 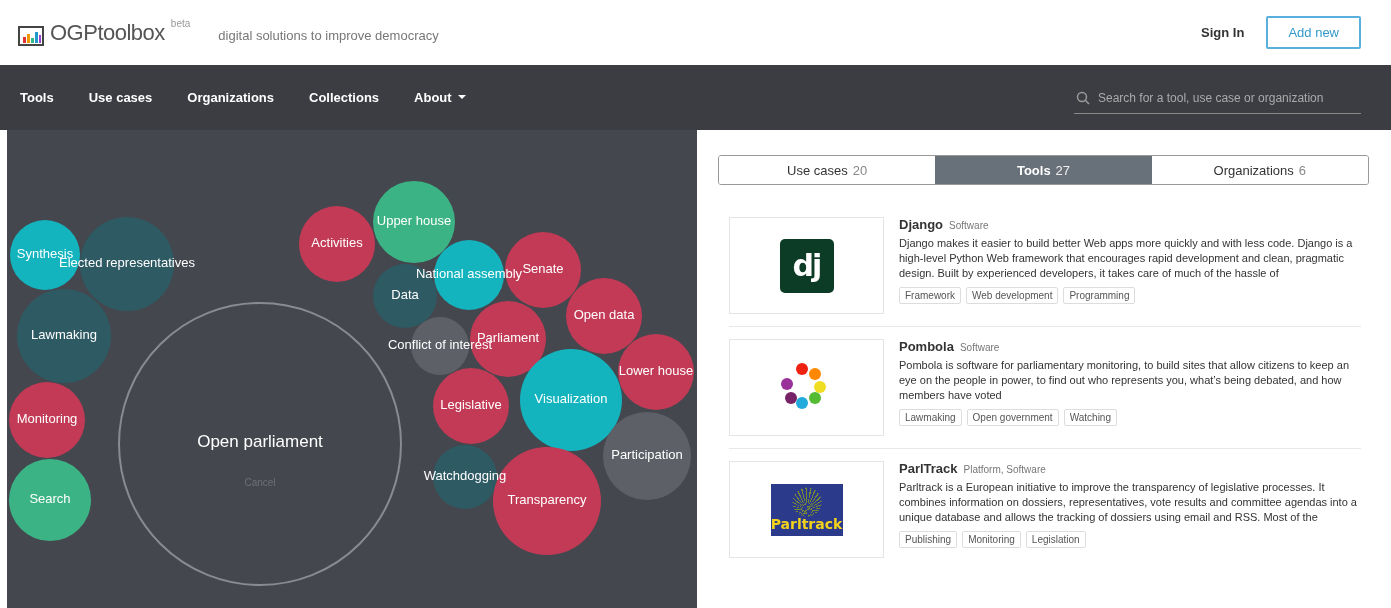 I want to click on tagline: digital solutions to improve democracy, so click(x=328, y=35).